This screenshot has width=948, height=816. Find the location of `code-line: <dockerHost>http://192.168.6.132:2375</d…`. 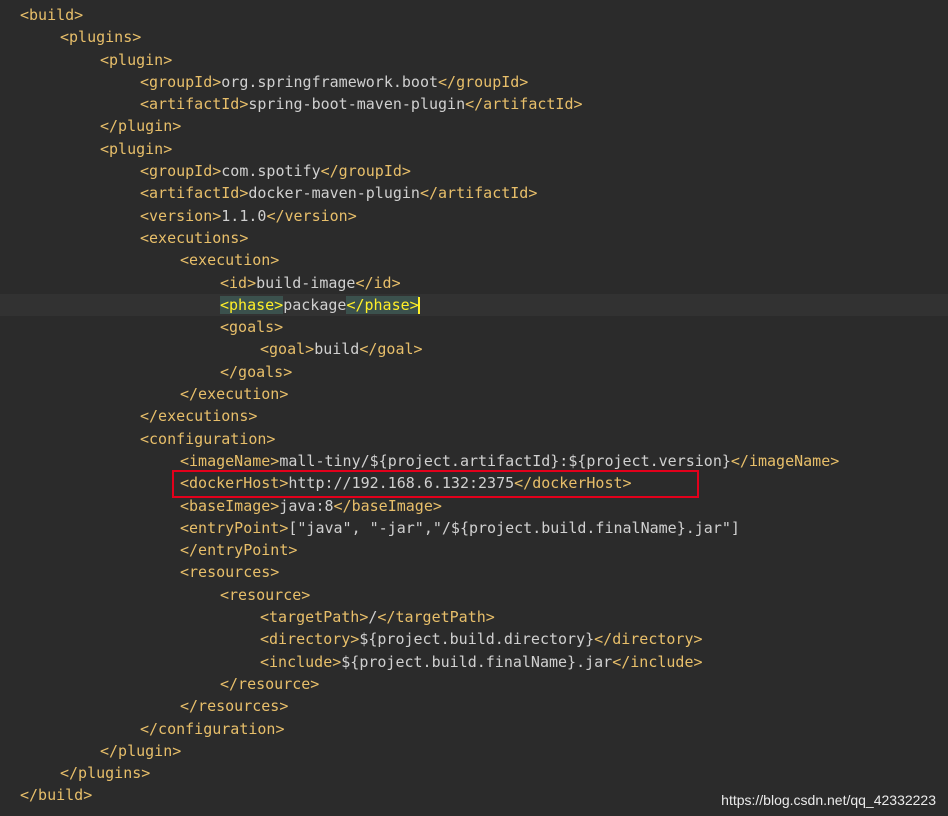

code-line: <dockerHost>http://192.168.6.132:2375</d… is located at coordinates (474, 483).